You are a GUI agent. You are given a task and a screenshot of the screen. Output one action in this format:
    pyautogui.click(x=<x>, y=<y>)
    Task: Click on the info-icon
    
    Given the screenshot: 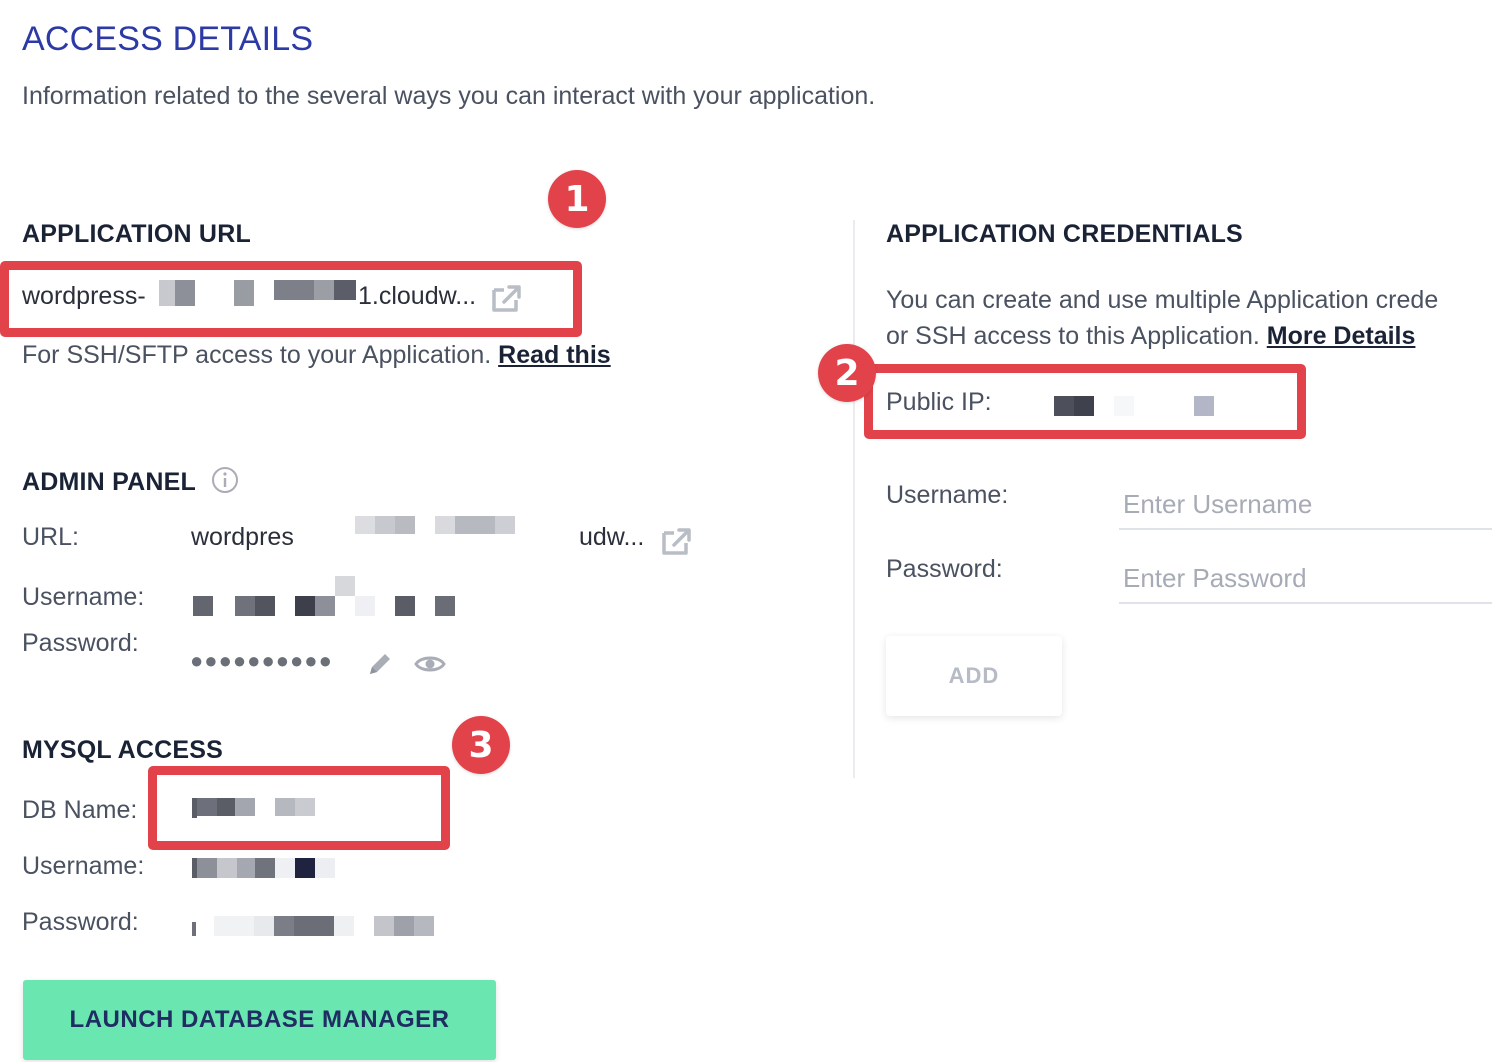 What is the action you would take?
    pyautogui.click(x=225, y=480)
    